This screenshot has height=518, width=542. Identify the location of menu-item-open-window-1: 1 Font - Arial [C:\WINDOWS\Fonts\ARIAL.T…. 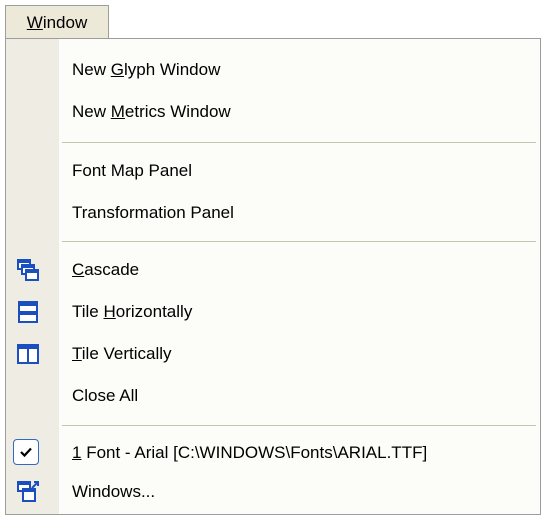
(273, 453).